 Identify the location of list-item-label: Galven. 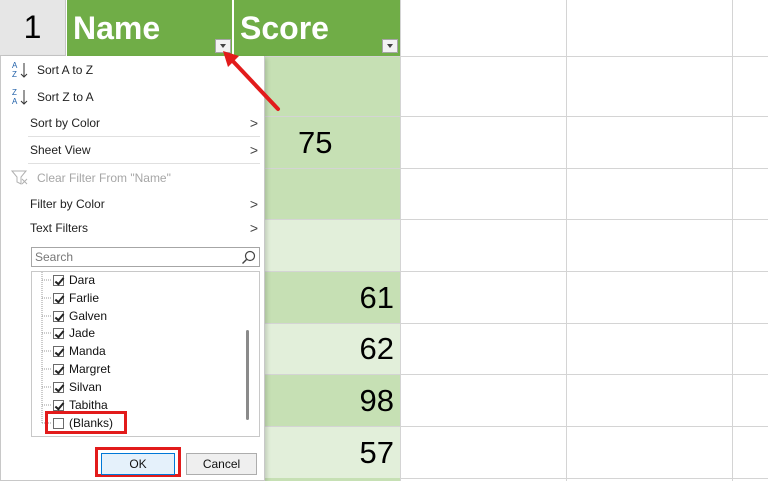
(88, 316).